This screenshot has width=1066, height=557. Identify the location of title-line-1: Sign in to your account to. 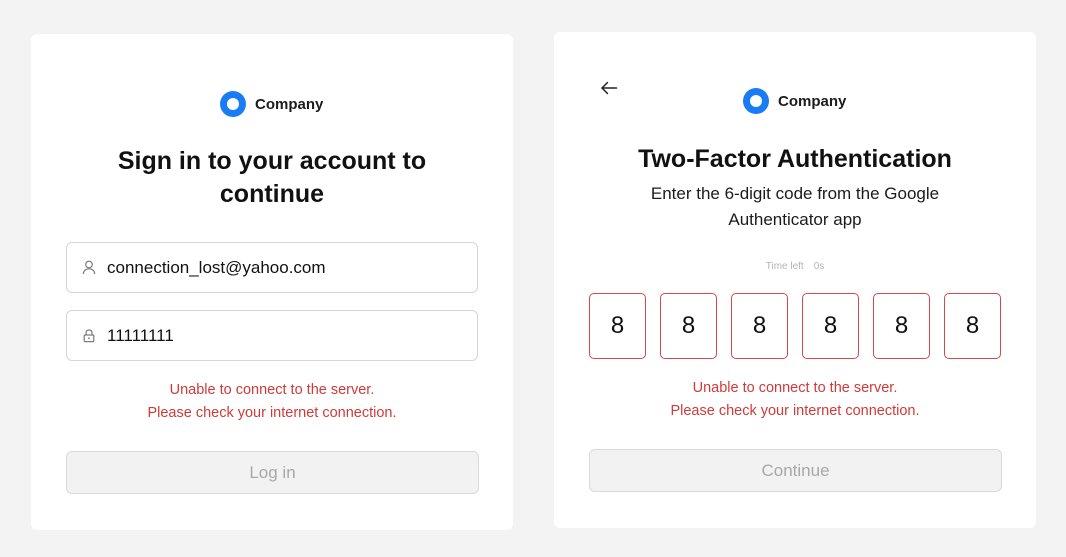
(272, 161).